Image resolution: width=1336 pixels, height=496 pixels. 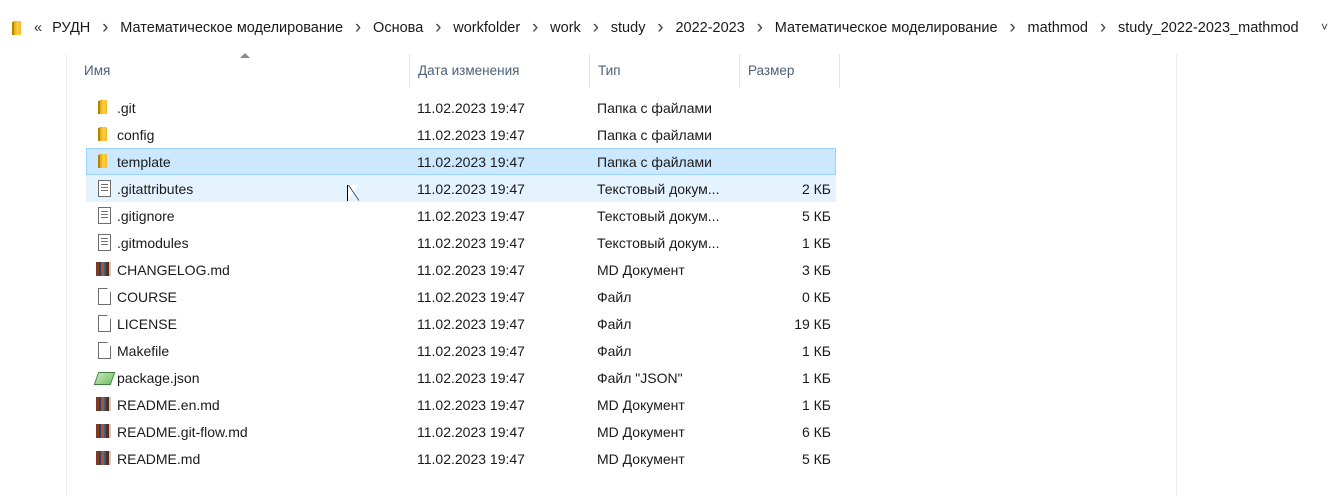 I want to click on breadcrumb-item-study: study, so click(x=628, y=28).